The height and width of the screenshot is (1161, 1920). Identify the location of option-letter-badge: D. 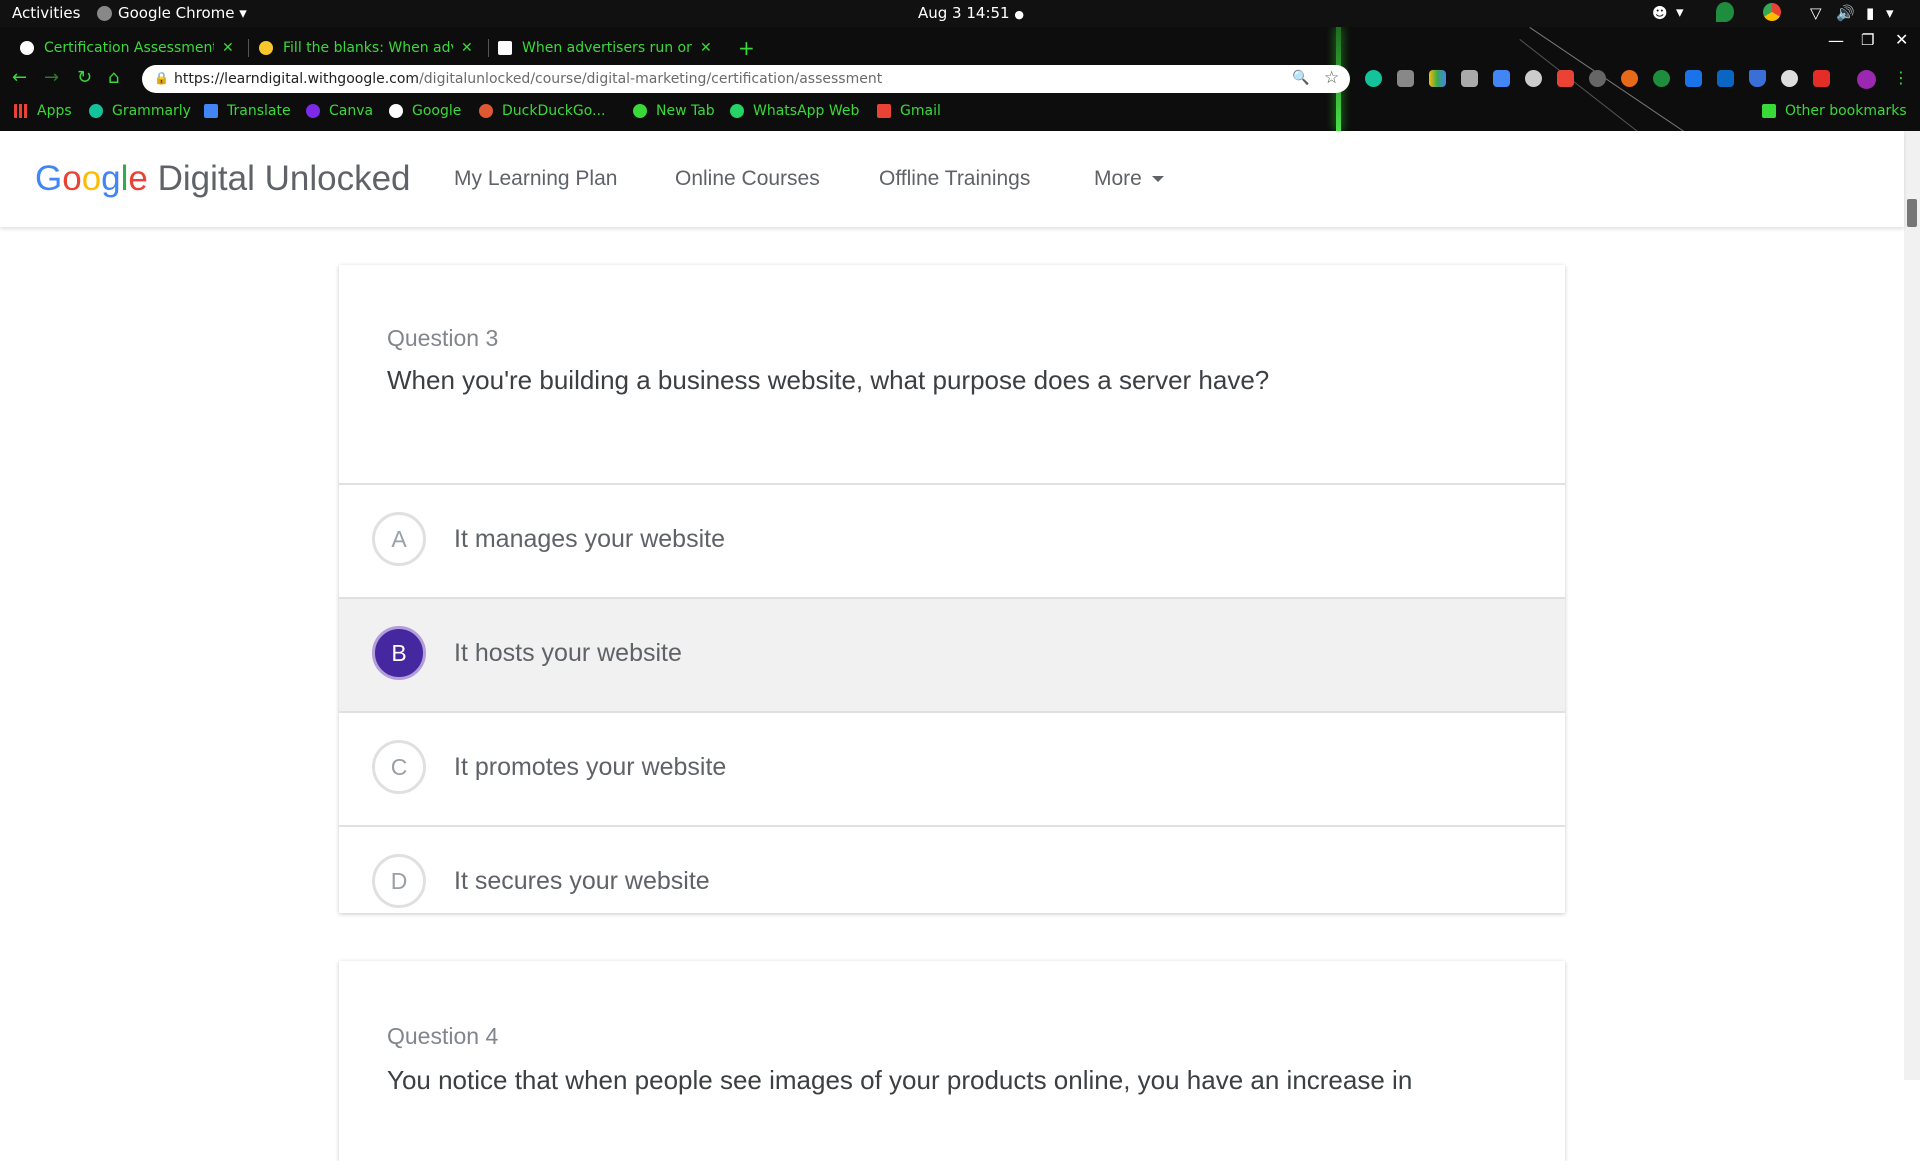
(399, 881).